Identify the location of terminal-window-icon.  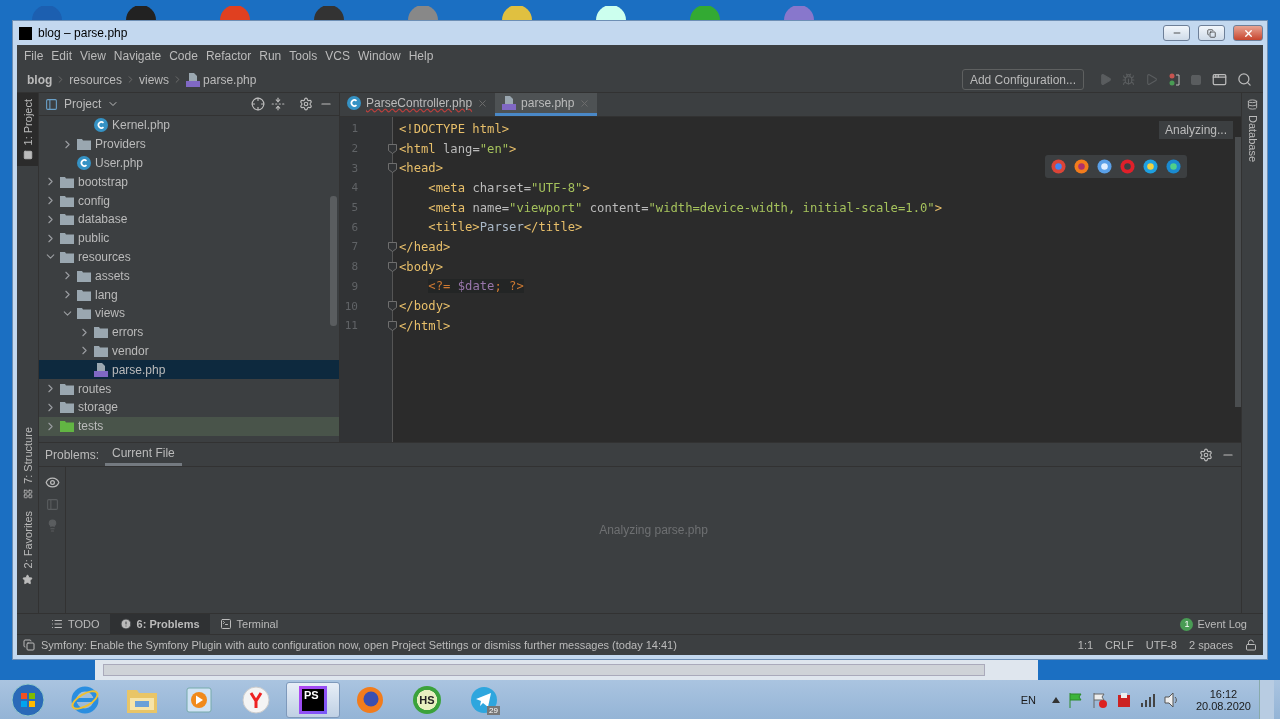
(1219, 79).